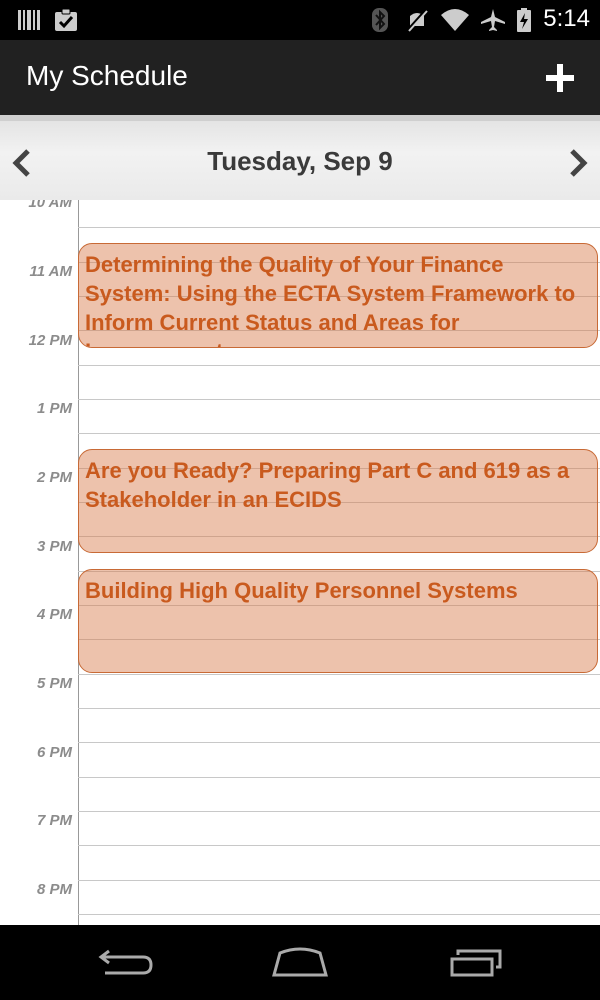 The height and width of the screenshot is (1000, 600). I want to click on home-icon, so click(300, 962).